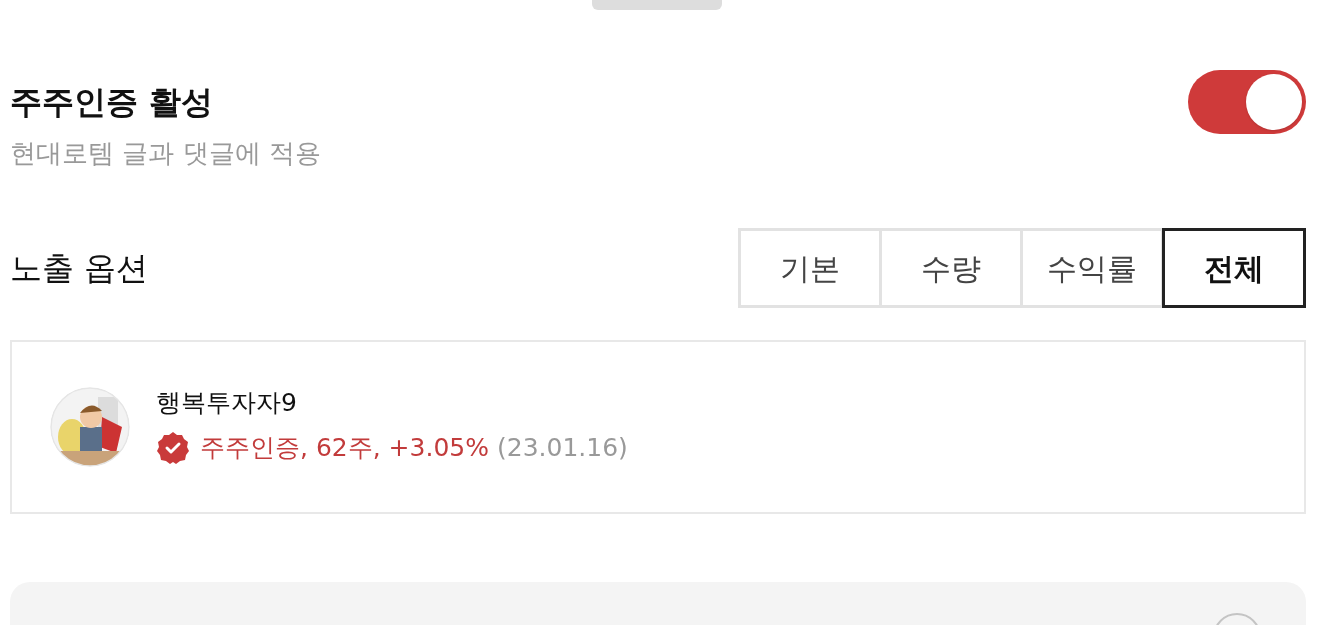  I want to click on option-tab: 기본, so click(810, 268).